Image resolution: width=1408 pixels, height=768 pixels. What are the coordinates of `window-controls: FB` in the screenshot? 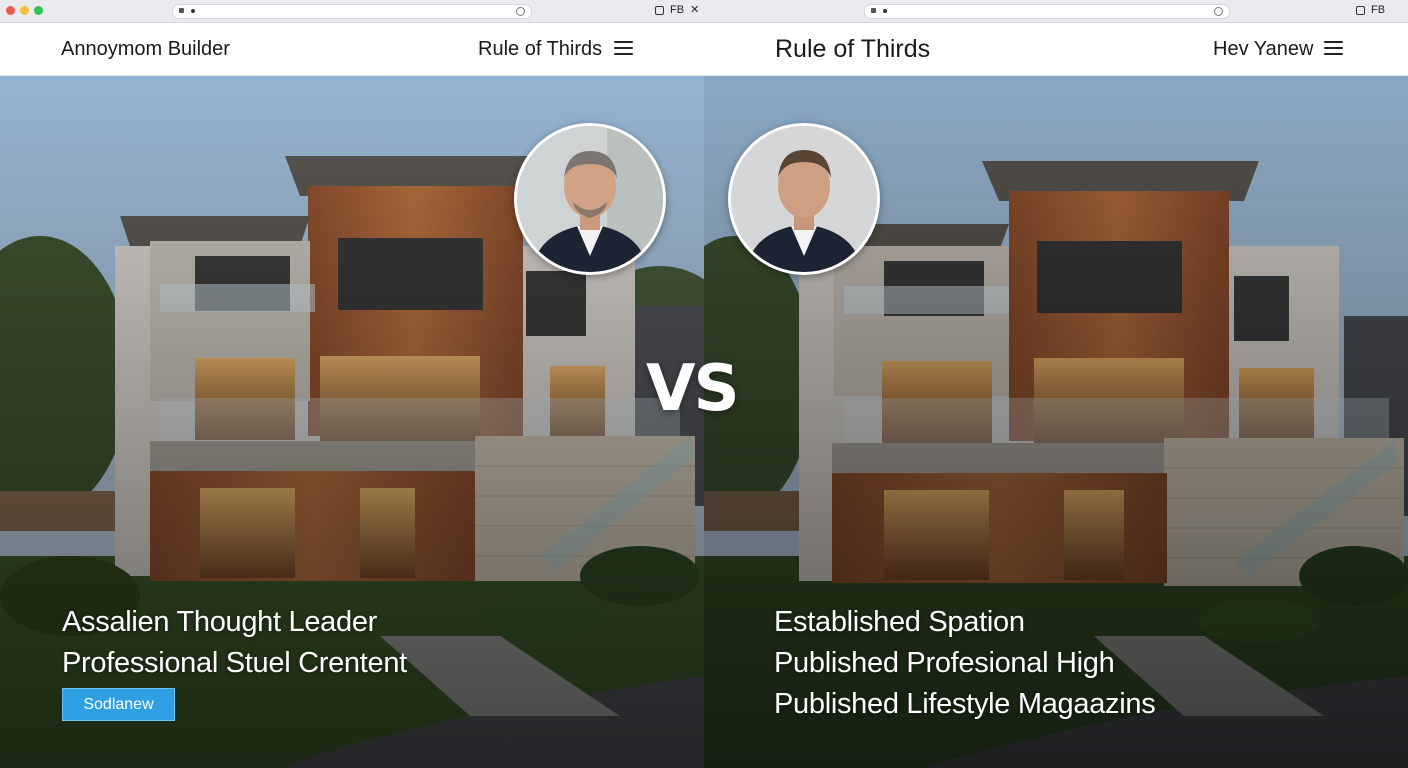 It's located at (1370, 10).